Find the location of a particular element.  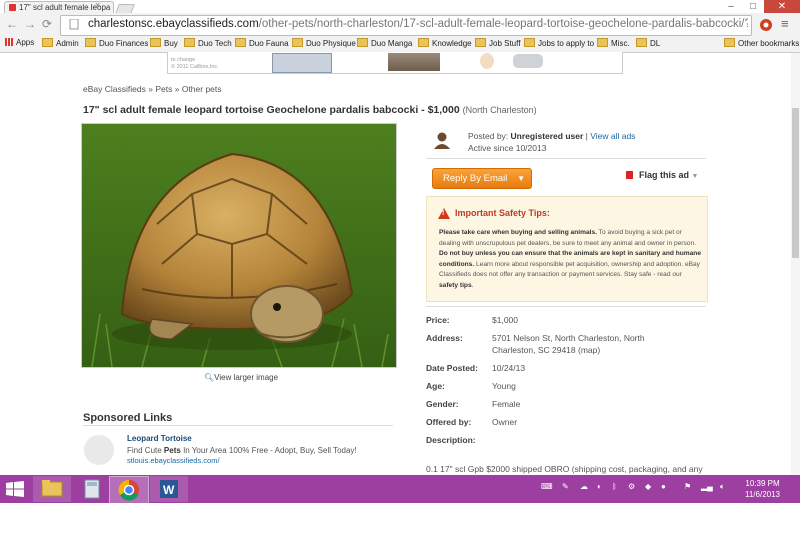

tab-close-icon: × is located at coordinates (97, 5).